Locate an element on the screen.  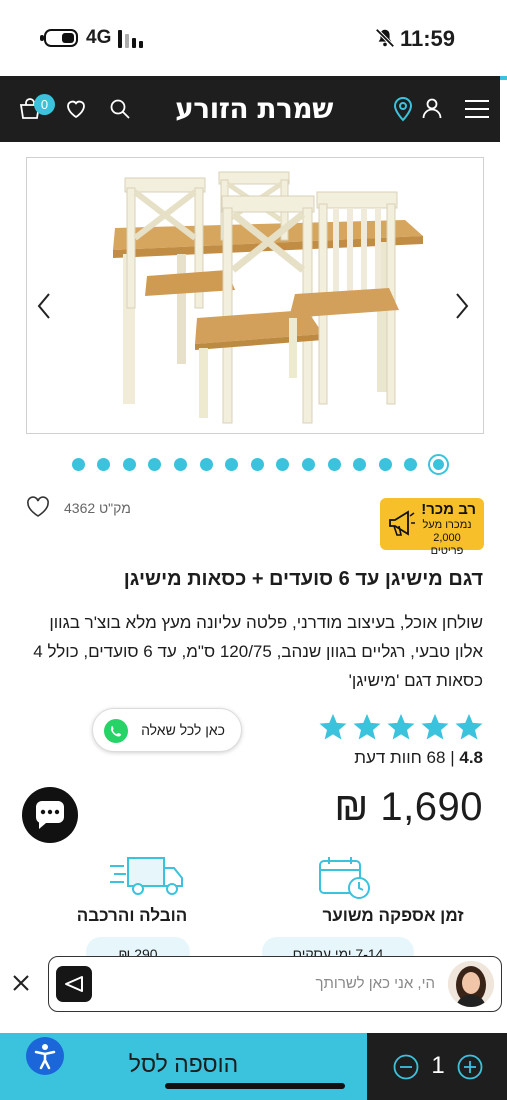
gallery-next-arrow is located at coordinates (462, 306).